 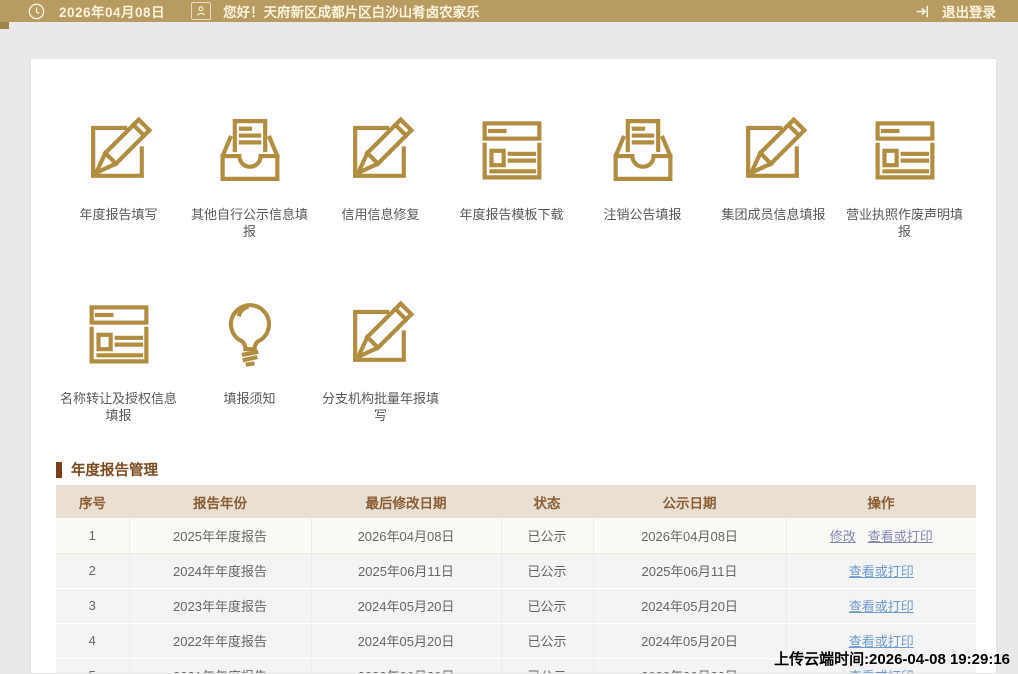 I want to click on table-column-header: 最后修改日期, so click(x=406, y=501).